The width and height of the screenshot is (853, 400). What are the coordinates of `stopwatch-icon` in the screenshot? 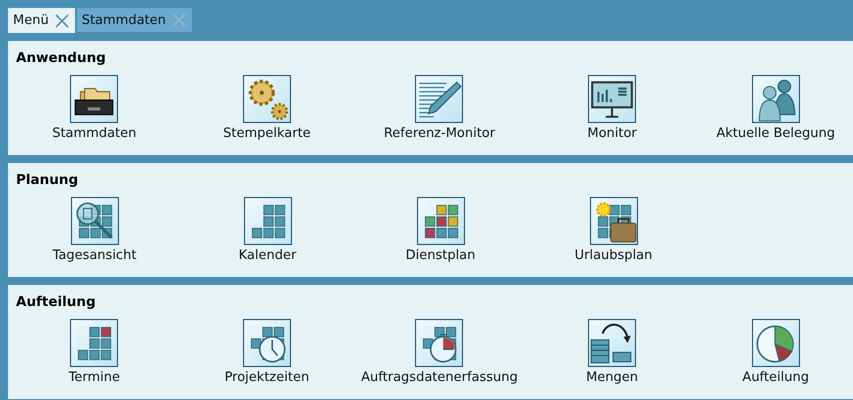 It's located at (439, 343).